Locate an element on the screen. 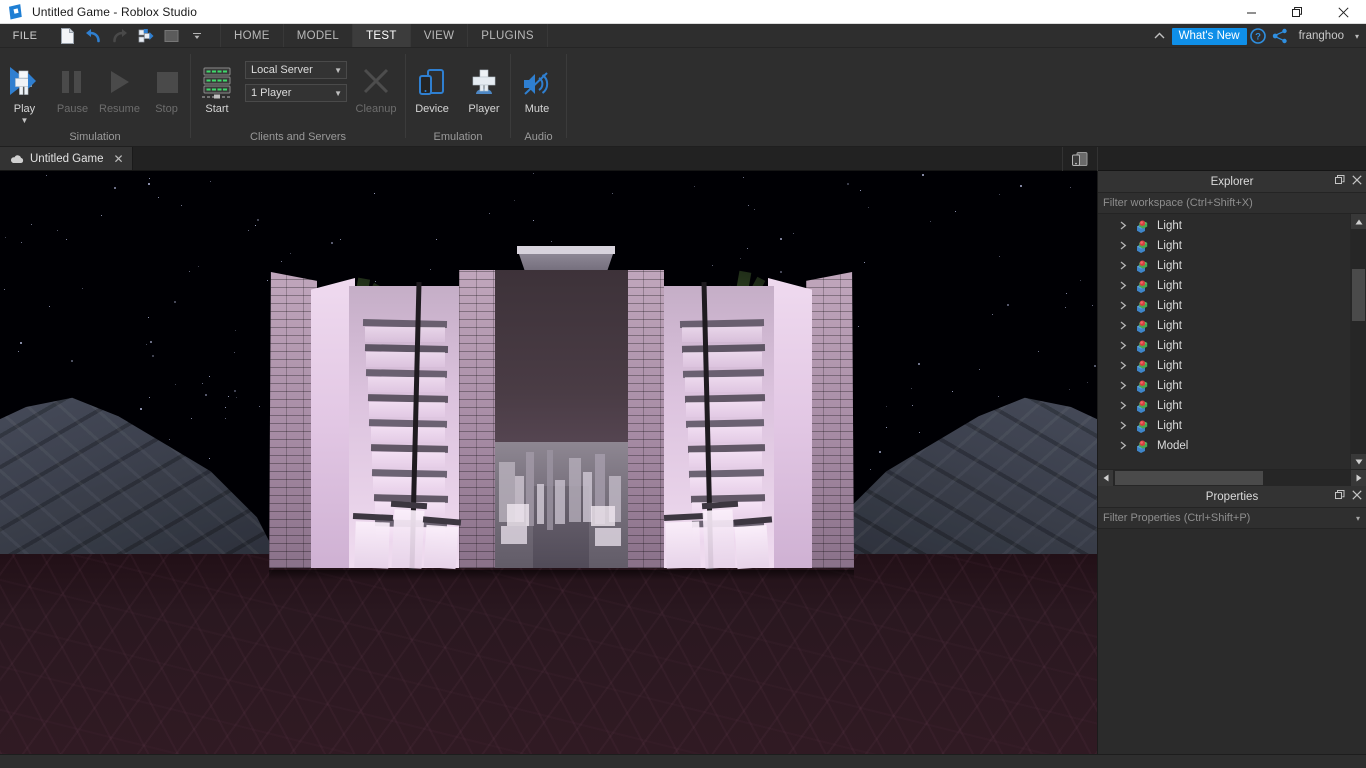  play-button: Play ▼ is located at coordinates (24, 89).